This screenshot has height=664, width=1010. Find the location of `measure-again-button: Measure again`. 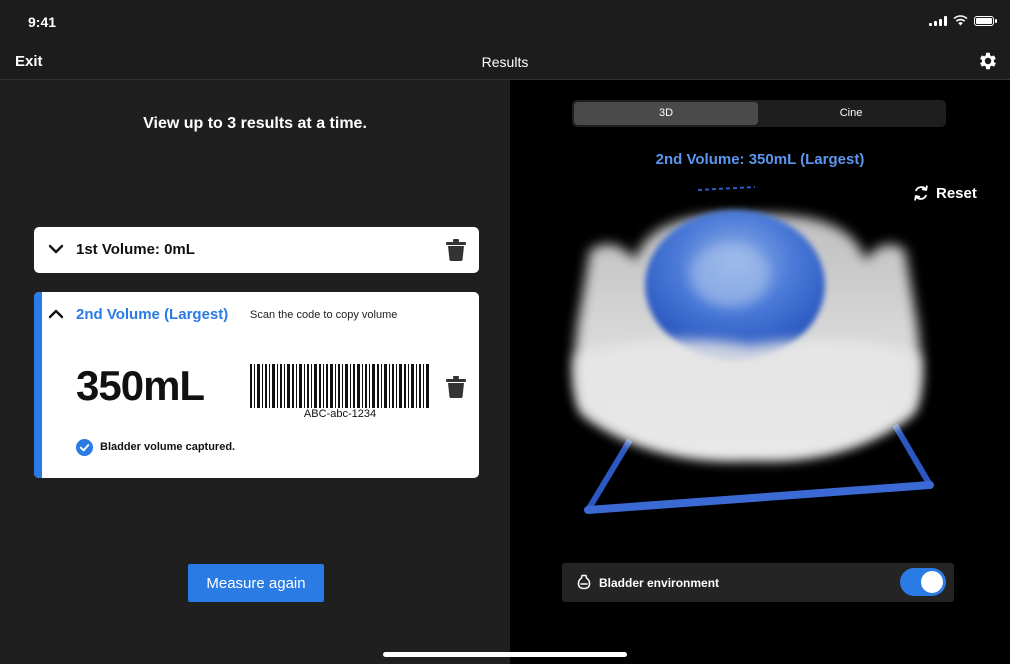

measure-again-button: Measure again is located at coordinates (256, 583).